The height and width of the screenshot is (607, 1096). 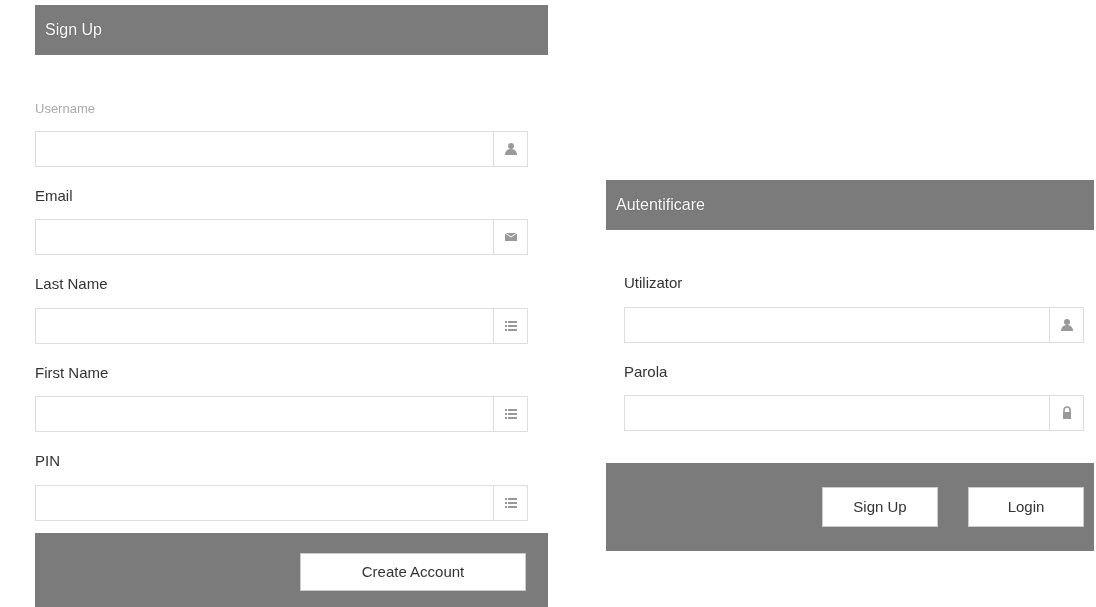 I want to click on field-label: Email, so click(x=54, y=195).